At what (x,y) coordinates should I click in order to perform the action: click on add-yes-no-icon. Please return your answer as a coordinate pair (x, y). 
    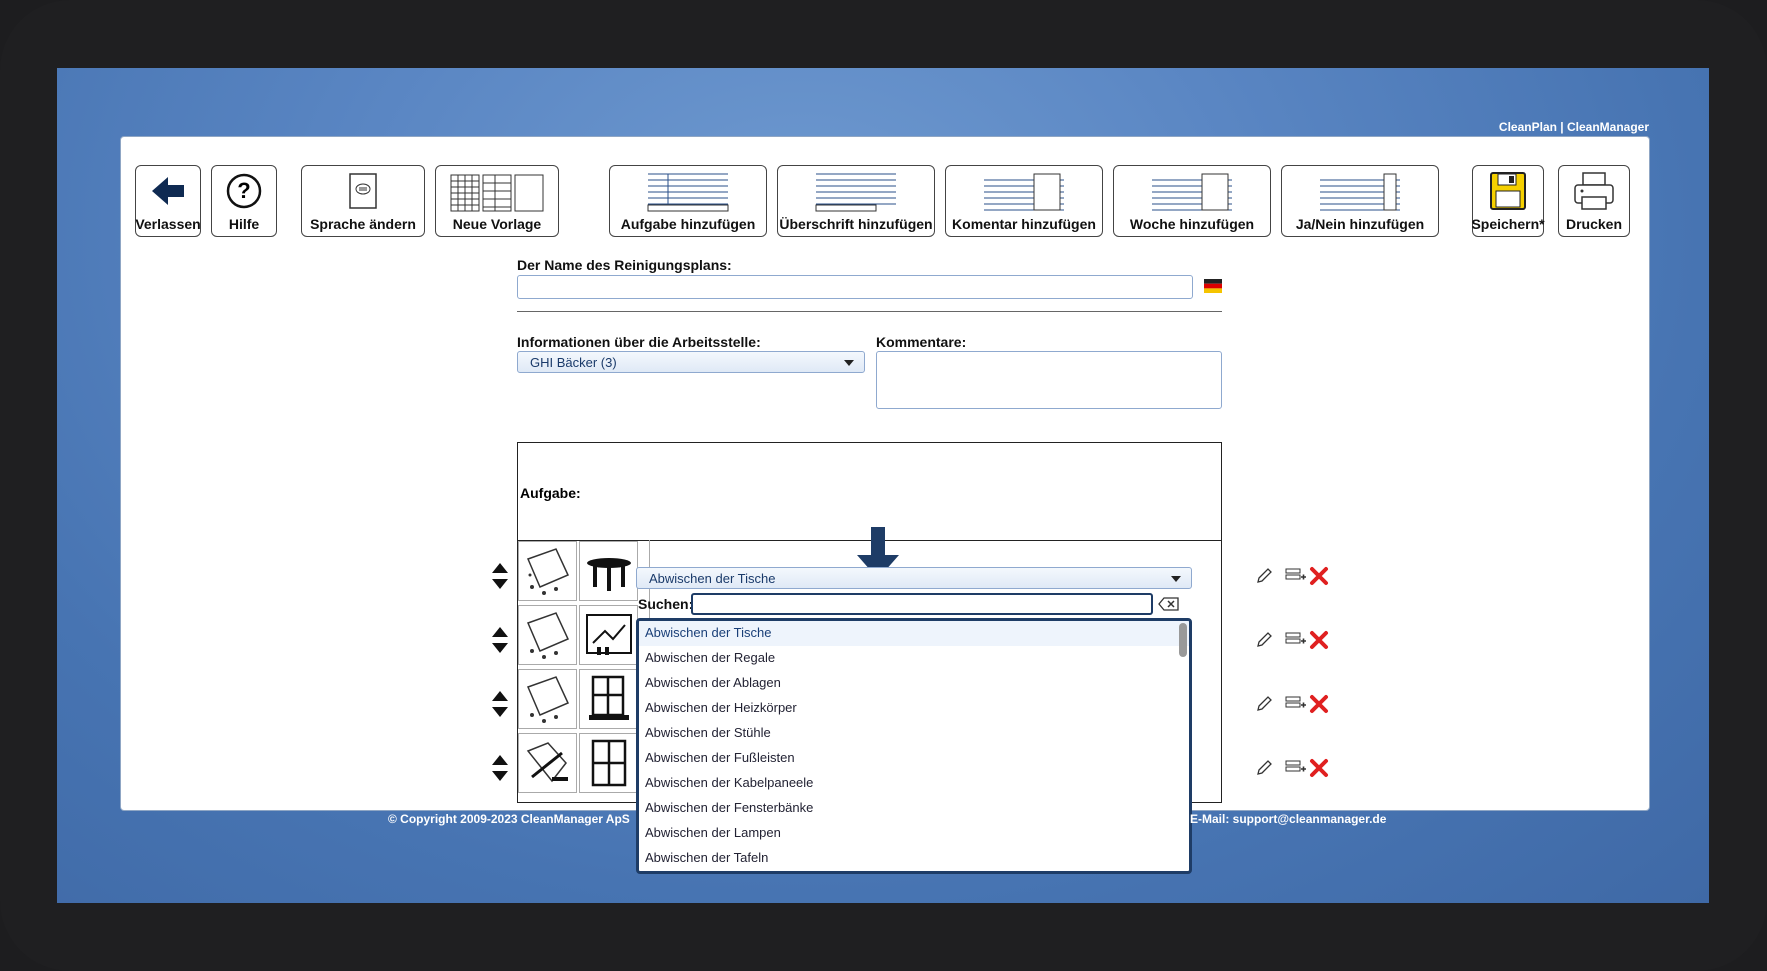
    Looking at the image, I should click on (1360, 192).